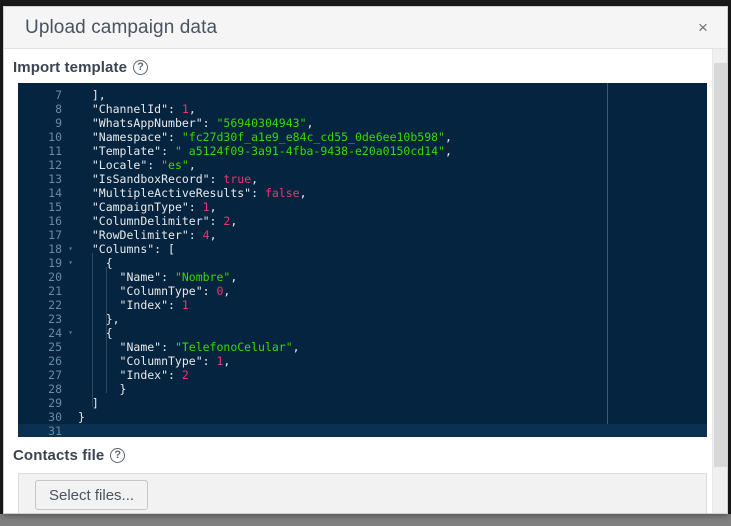 The image size is (731, 526). What do you see at coordinates (112, 319) in the screenshot?
I see `code-text: },` at bounding box center [112, 319].